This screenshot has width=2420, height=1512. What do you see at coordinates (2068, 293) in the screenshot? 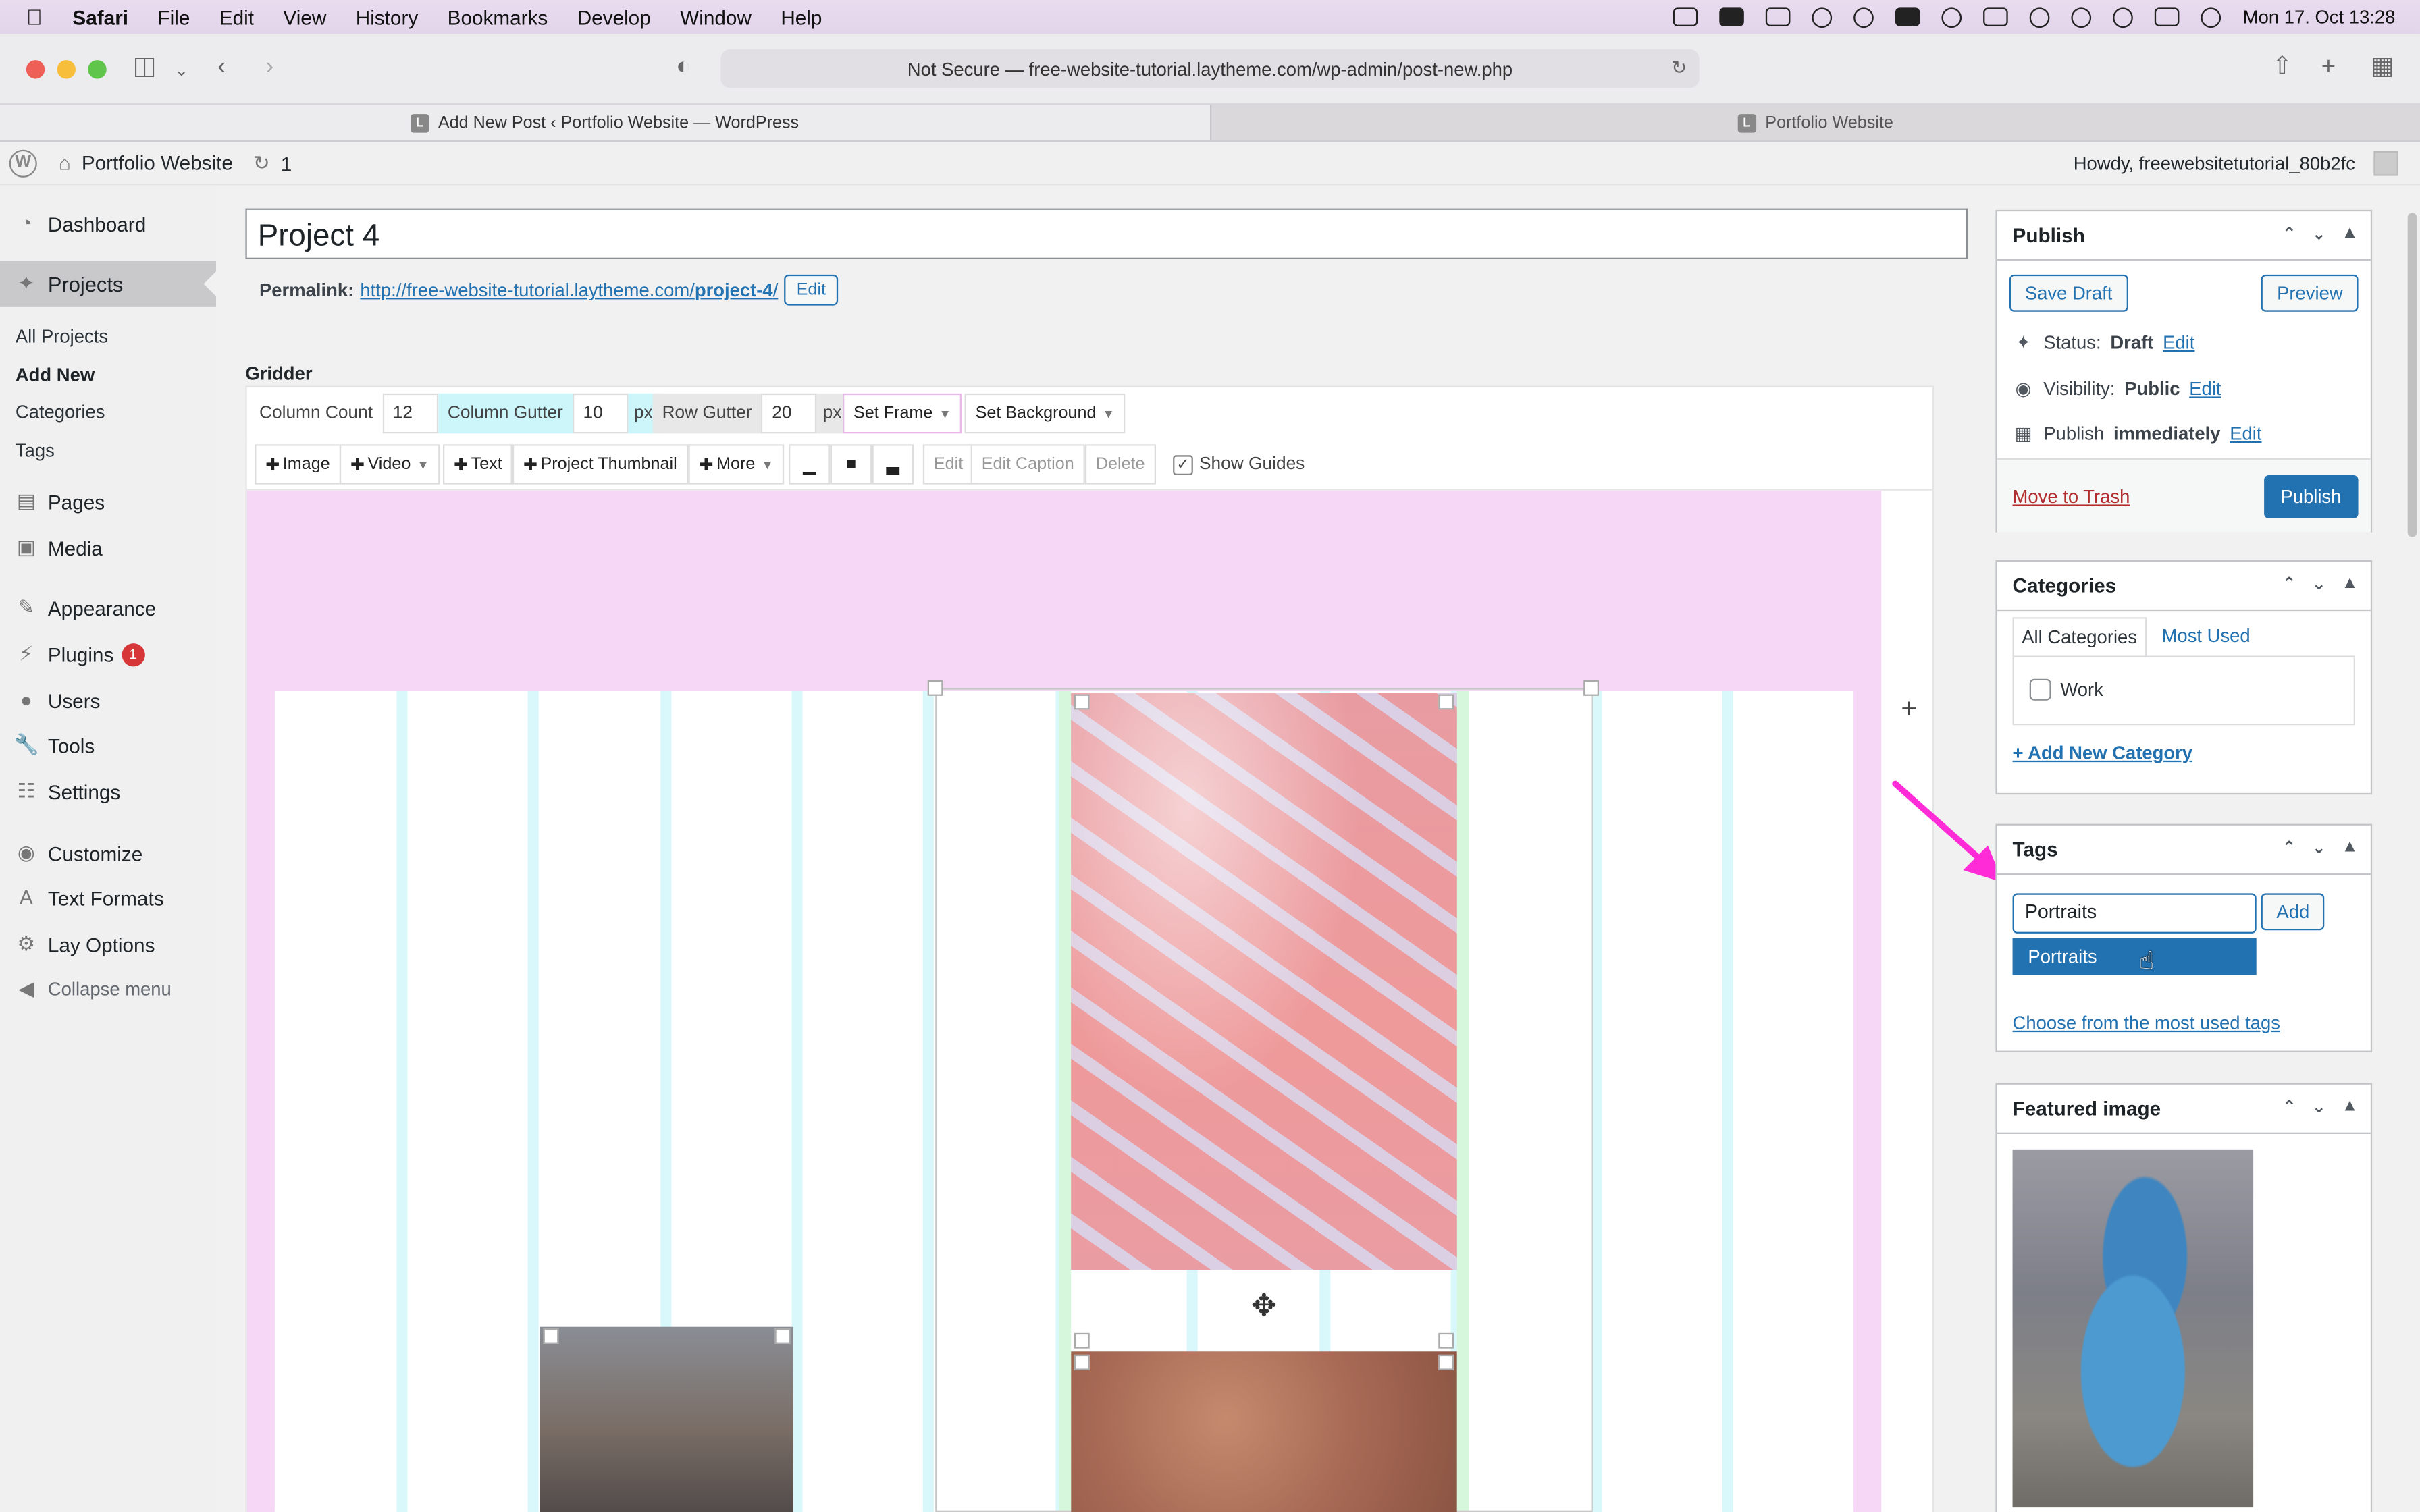
I see `save-draft-button: Save Draft` at bounding box center [2068, 293].